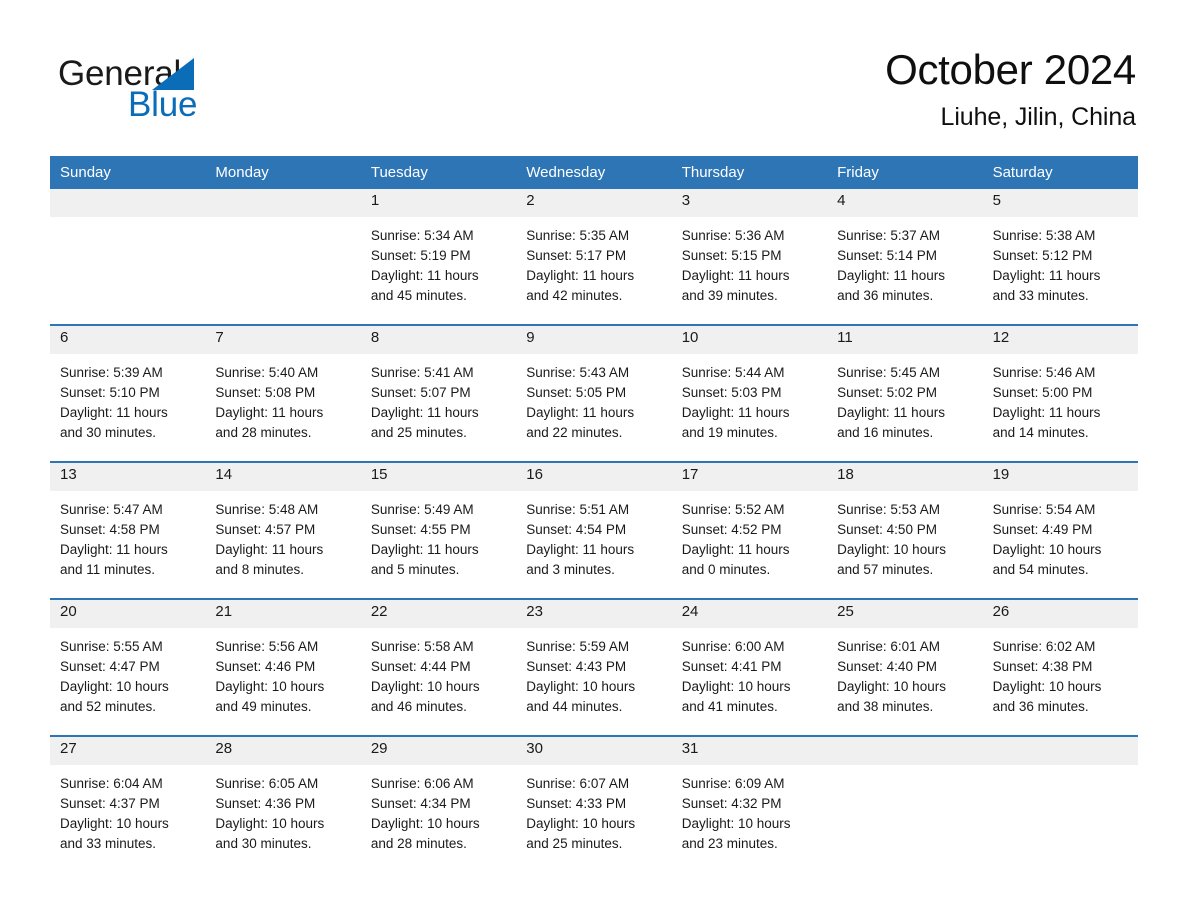 This screenshot has height=918, width=1188. I want to click on general-blue-logo: General Blue, so click(188, 83).